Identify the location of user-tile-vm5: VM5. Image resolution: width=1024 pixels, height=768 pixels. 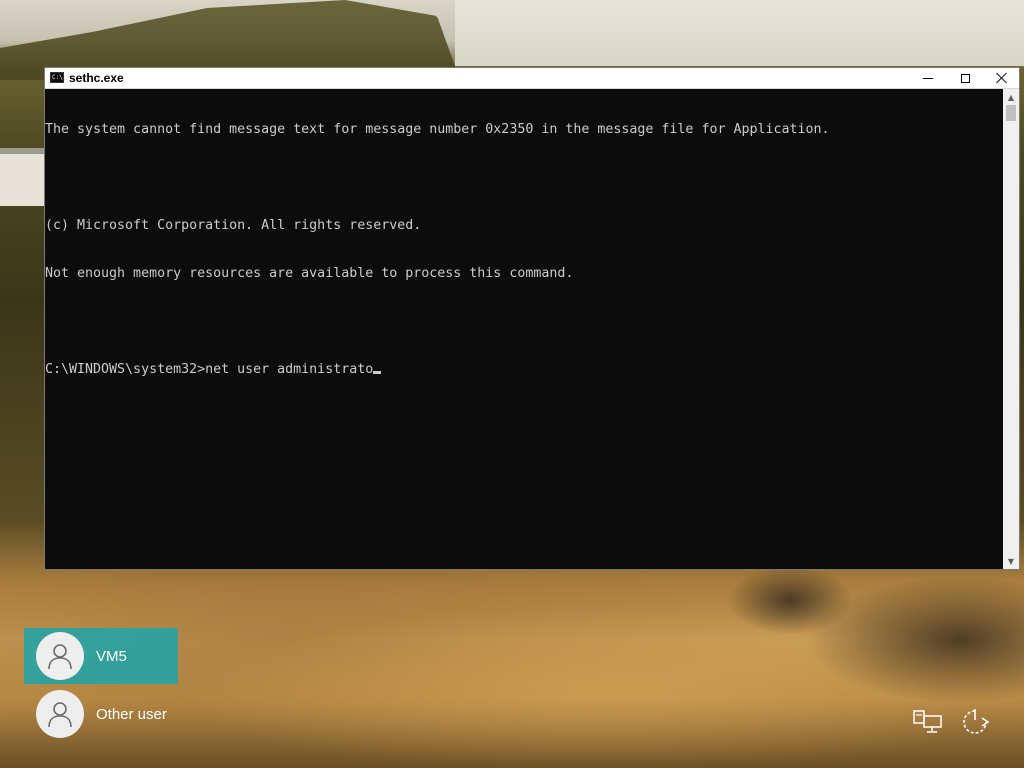
(101, 656).